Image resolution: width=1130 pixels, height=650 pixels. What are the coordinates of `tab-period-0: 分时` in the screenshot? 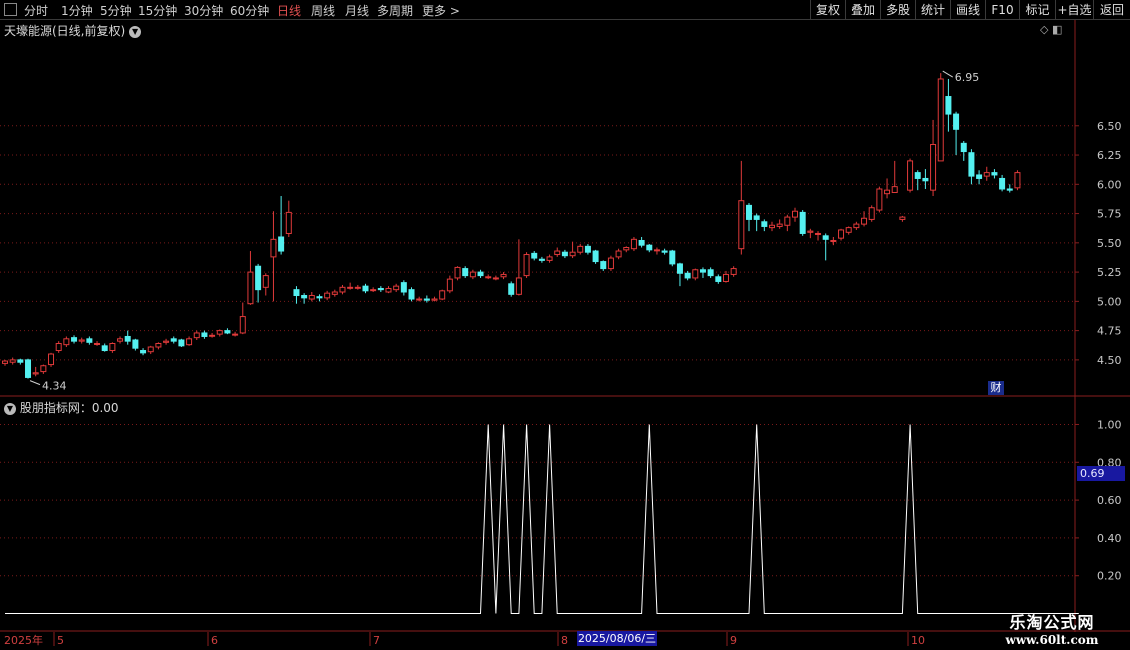 It's located at (36, 10).